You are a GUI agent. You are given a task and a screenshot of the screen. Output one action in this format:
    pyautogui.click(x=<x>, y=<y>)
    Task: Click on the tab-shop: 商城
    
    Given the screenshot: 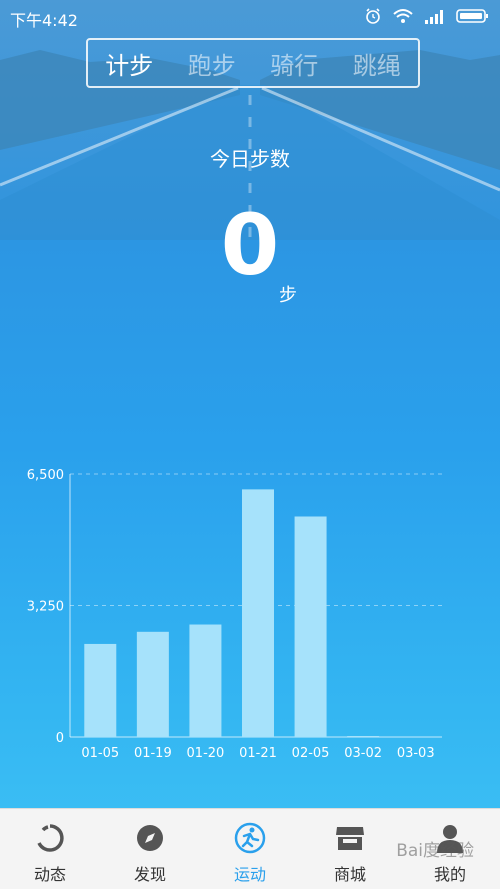 What is the action you would take?
    pyautogui.click(x=350, y=849)
    